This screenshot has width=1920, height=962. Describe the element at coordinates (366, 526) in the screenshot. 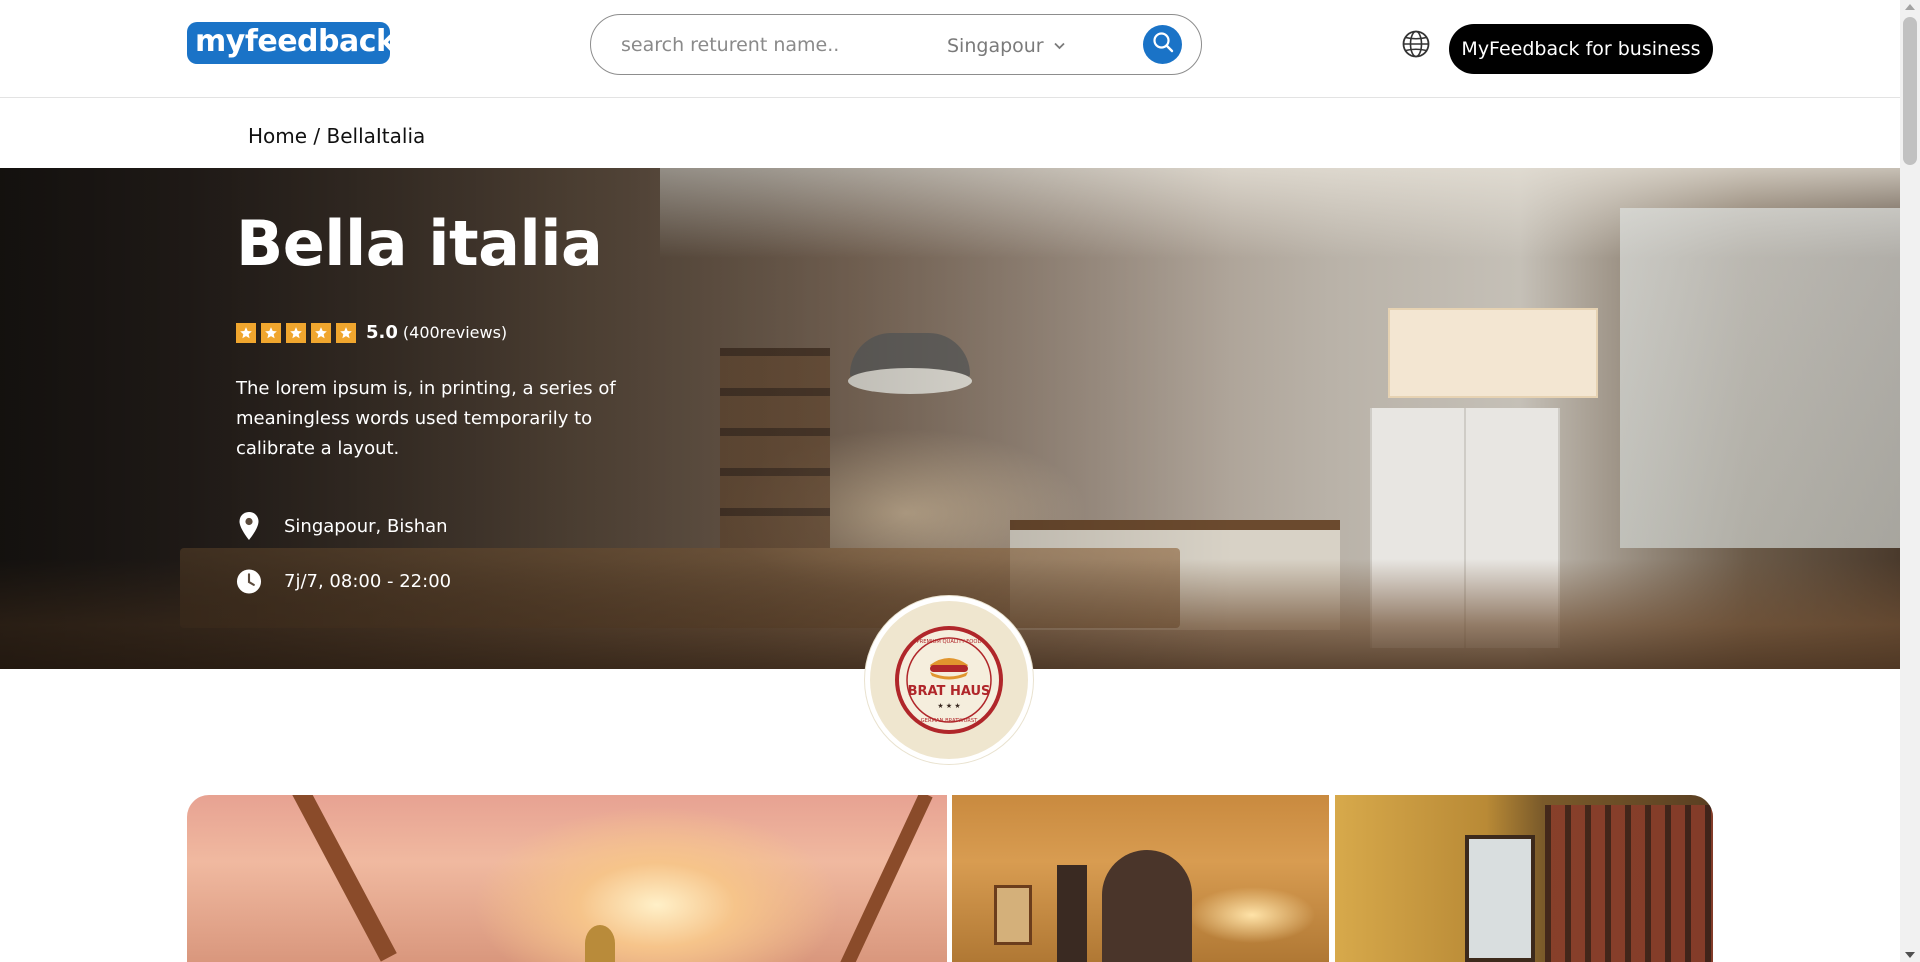

I see `location-text: Singapour, Bishan` at that location.